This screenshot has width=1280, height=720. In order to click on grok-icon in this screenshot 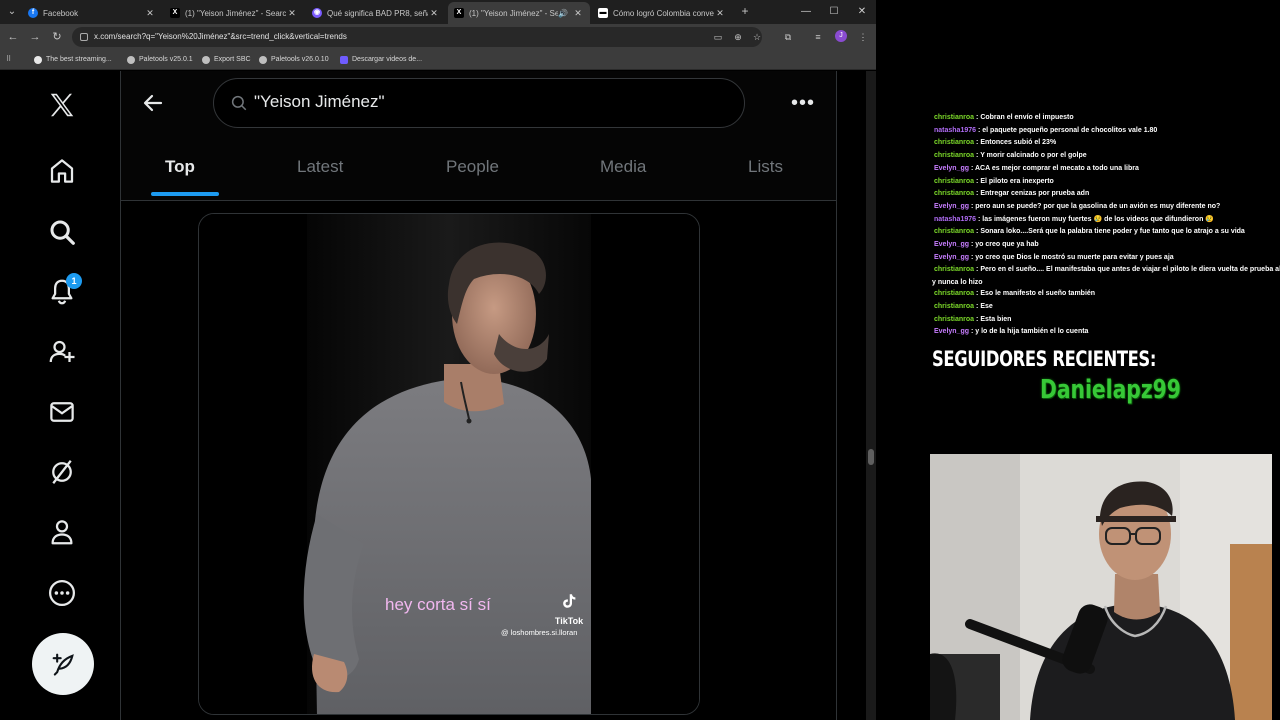, I will do `click(62, 472)`.